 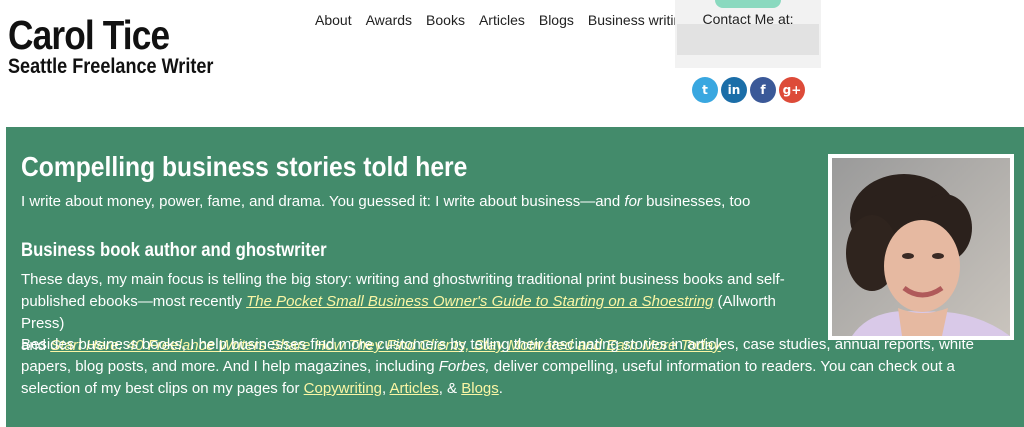 I want to click on tagline-emphasis: for, so click(x=633, y=201).